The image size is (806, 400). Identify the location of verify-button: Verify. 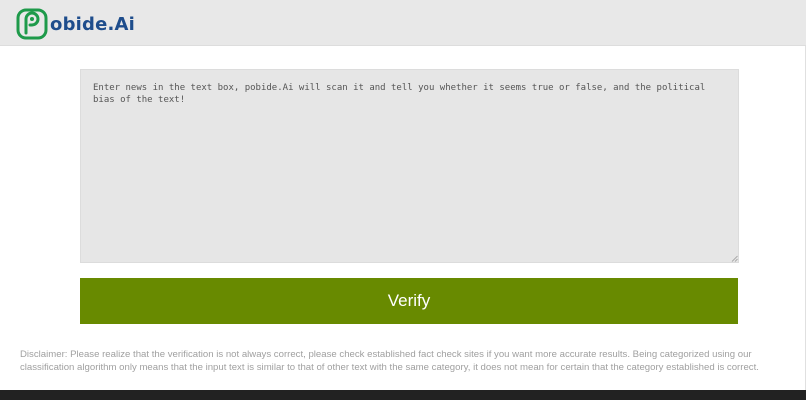
(409, 301).